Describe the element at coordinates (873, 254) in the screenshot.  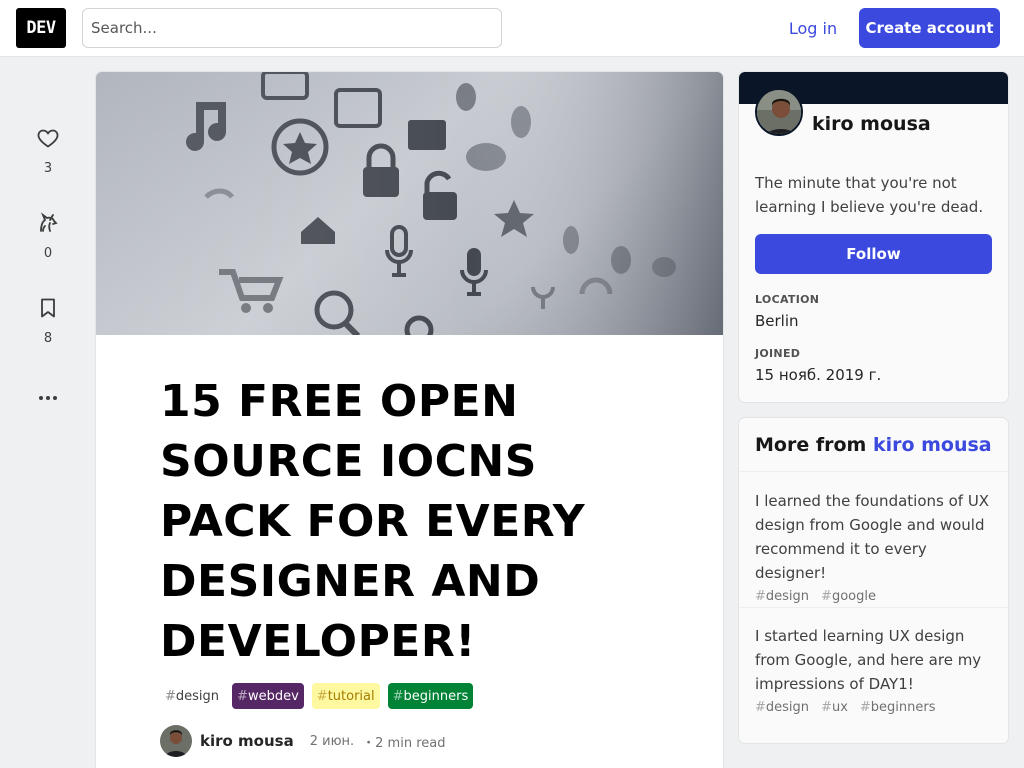
I see `follow-button: Follow` at that location.